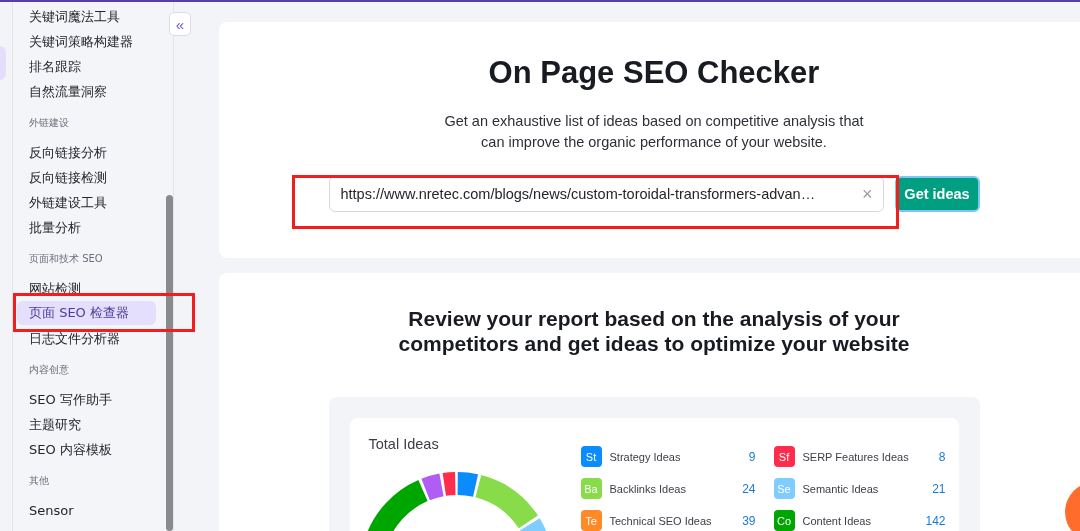 The image size is (1080, 531). I want to click on idea-label: SERP Features Ideas, so click(856, 456).